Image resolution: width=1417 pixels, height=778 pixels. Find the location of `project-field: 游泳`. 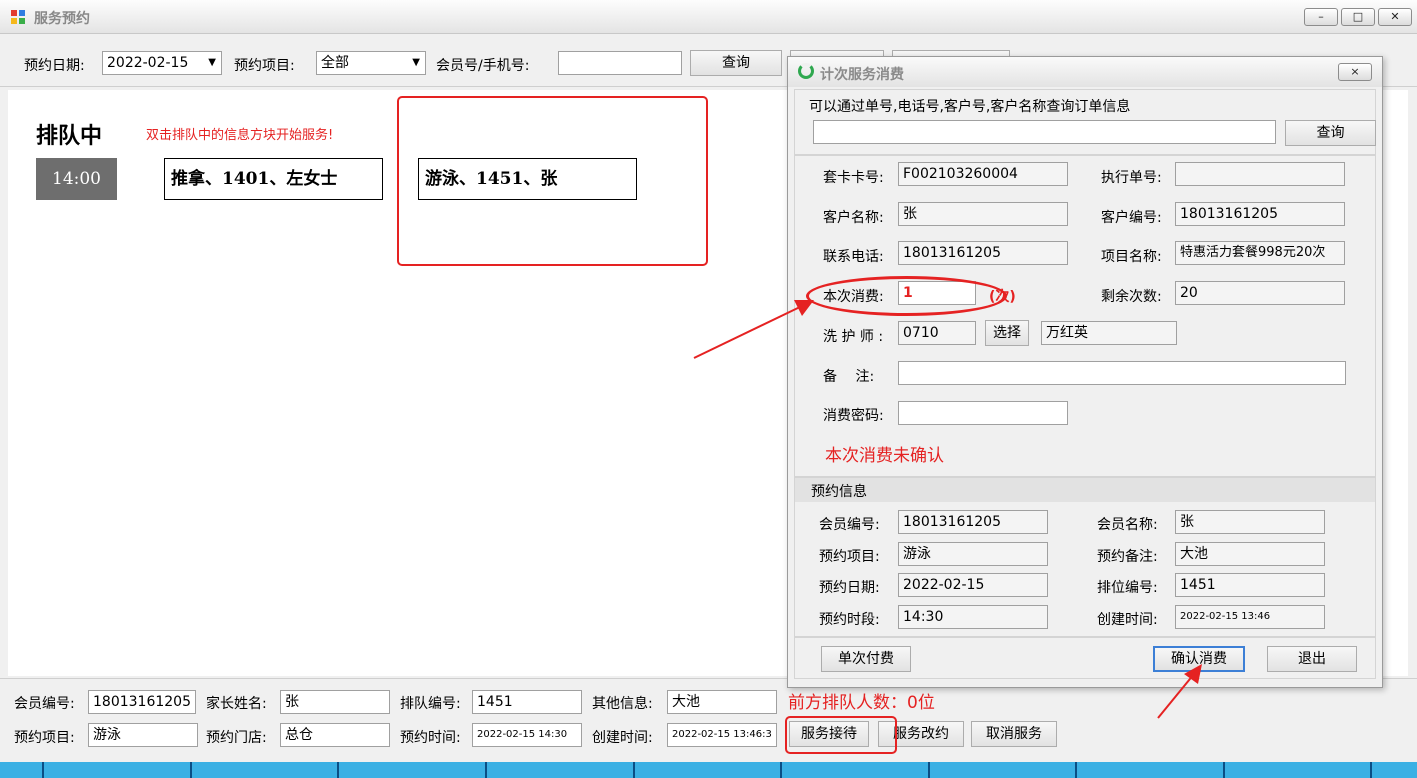

project-field: 游泳 is located at coordinates (143, 735).